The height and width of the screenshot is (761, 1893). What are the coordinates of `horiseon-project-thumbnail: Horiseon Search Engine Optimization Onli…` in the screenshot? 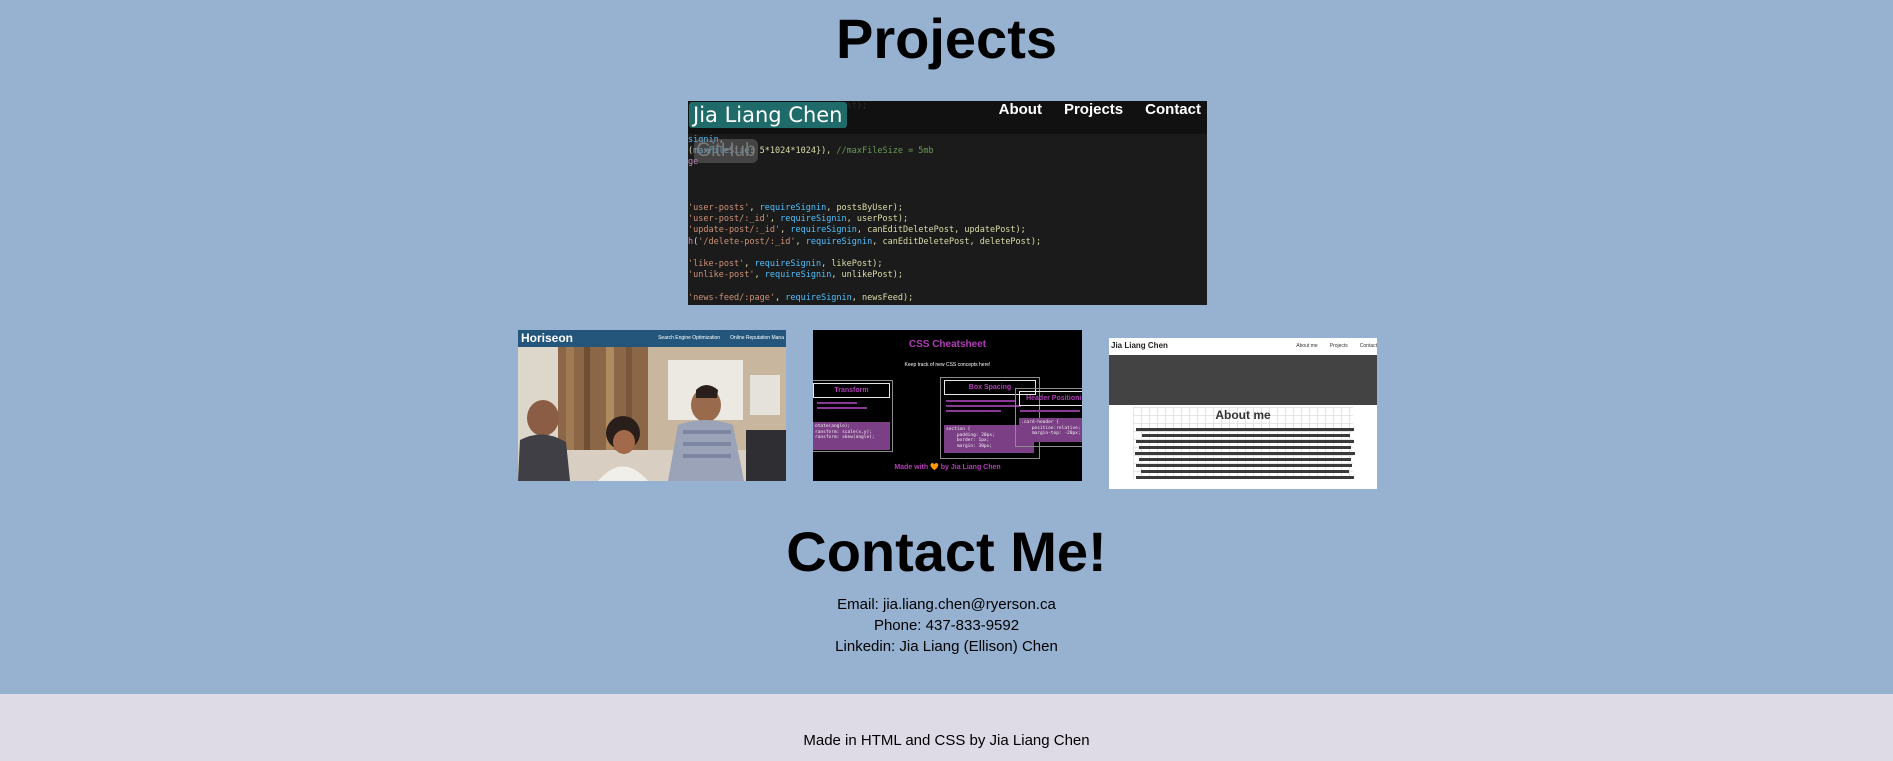 It's located at (652, 405).